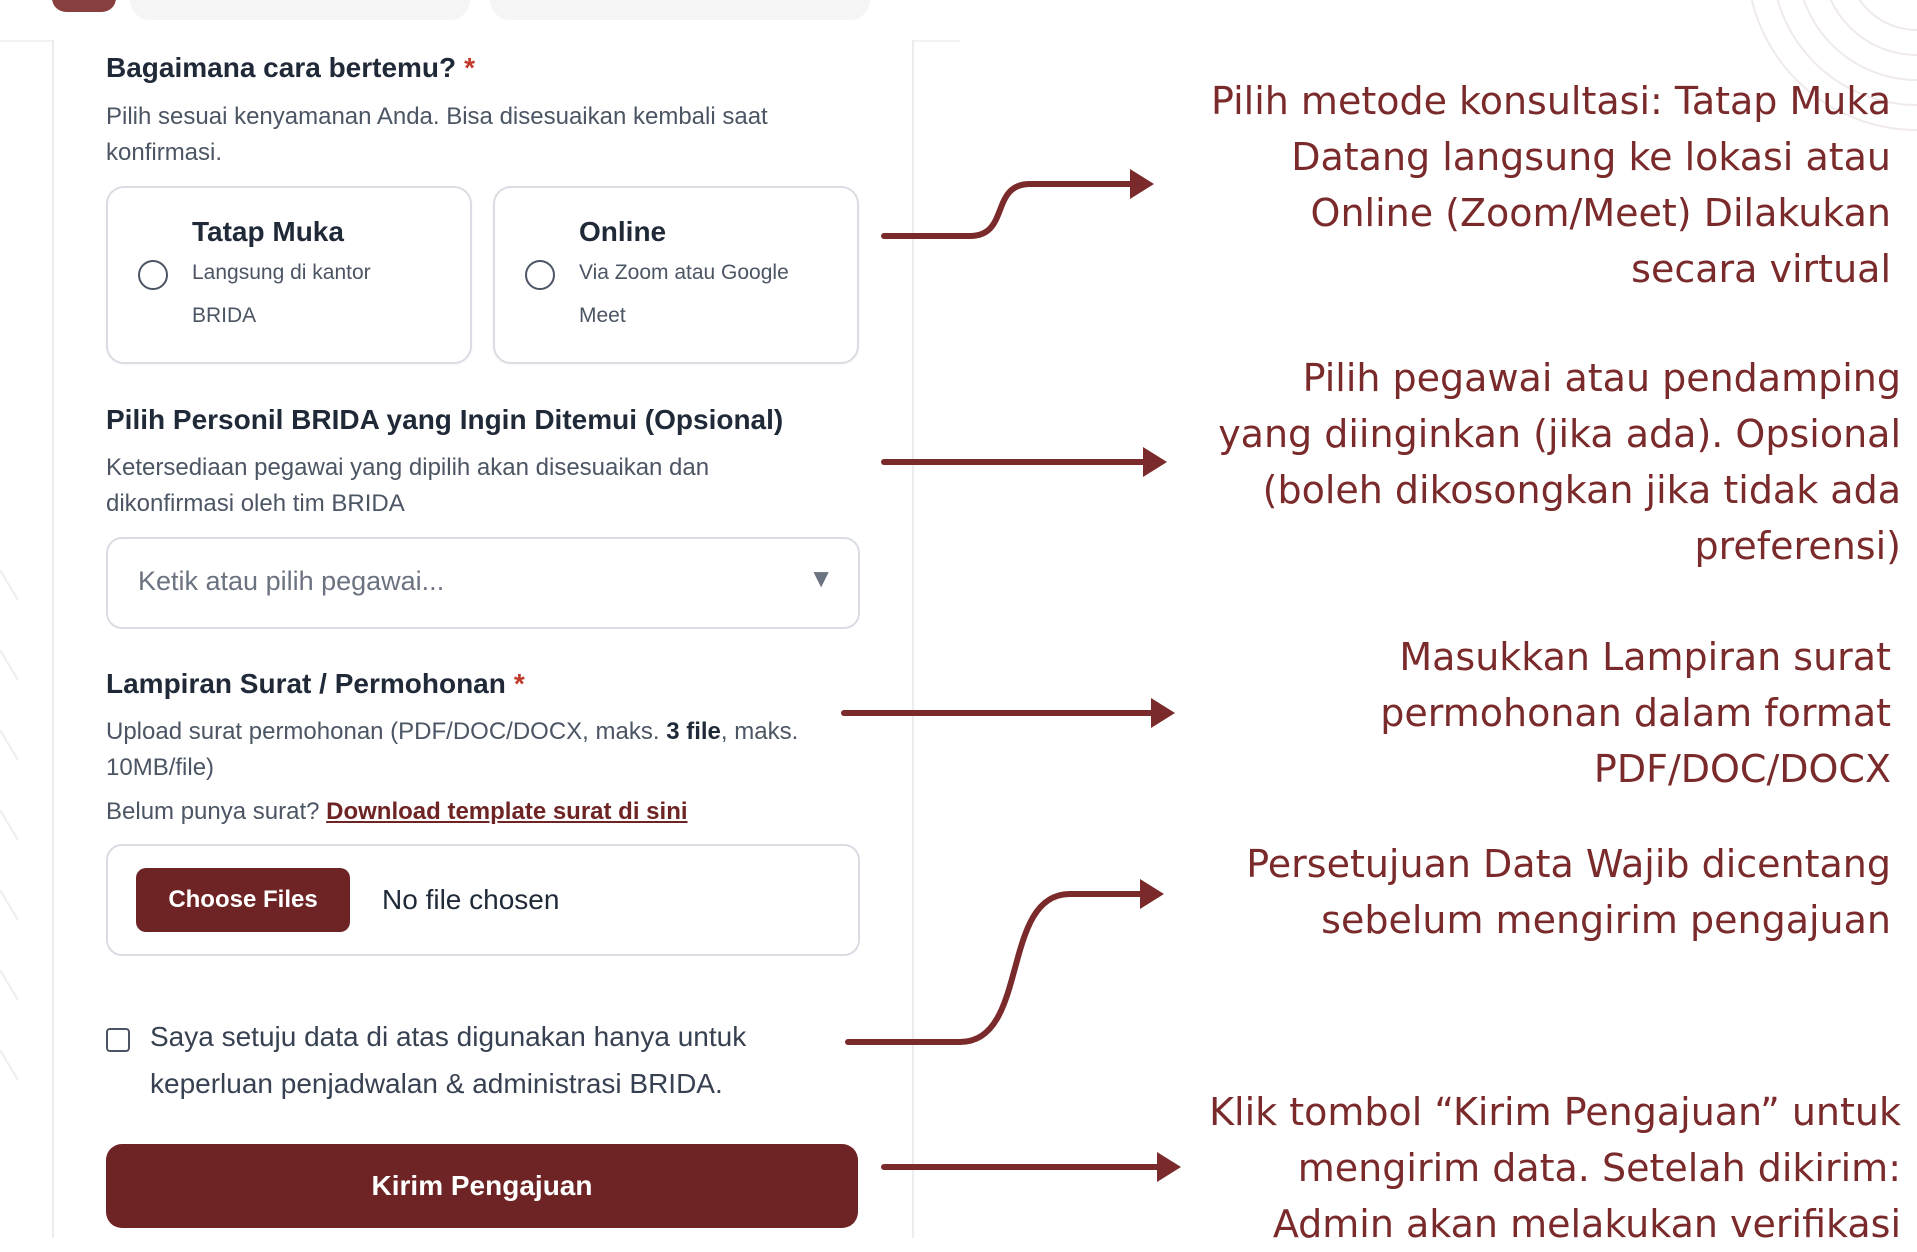  Describe the element at coordinates (996, 968) in the screenshot. I see `arrow-consent` at that location.